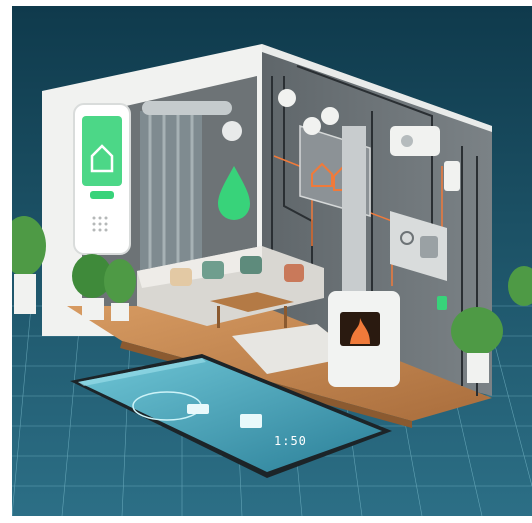 The height and width of the screenshot is (523, 532). Describe the element at coordinates (100, 224) in the screenshot. I see `speaker-grille` at that location.